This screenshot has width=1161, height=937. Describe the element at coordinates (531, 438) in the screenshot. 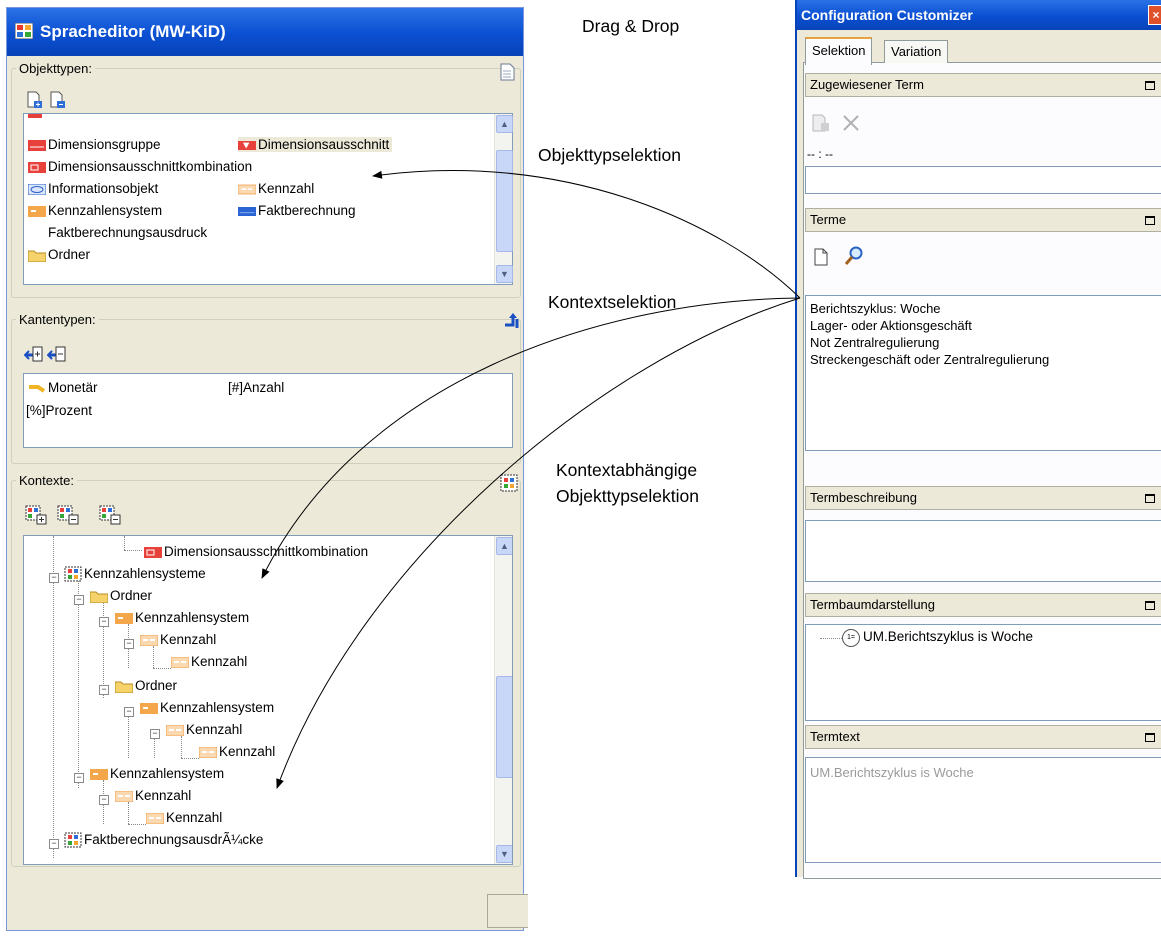

I see `arrow-kontextselektion` at that location.